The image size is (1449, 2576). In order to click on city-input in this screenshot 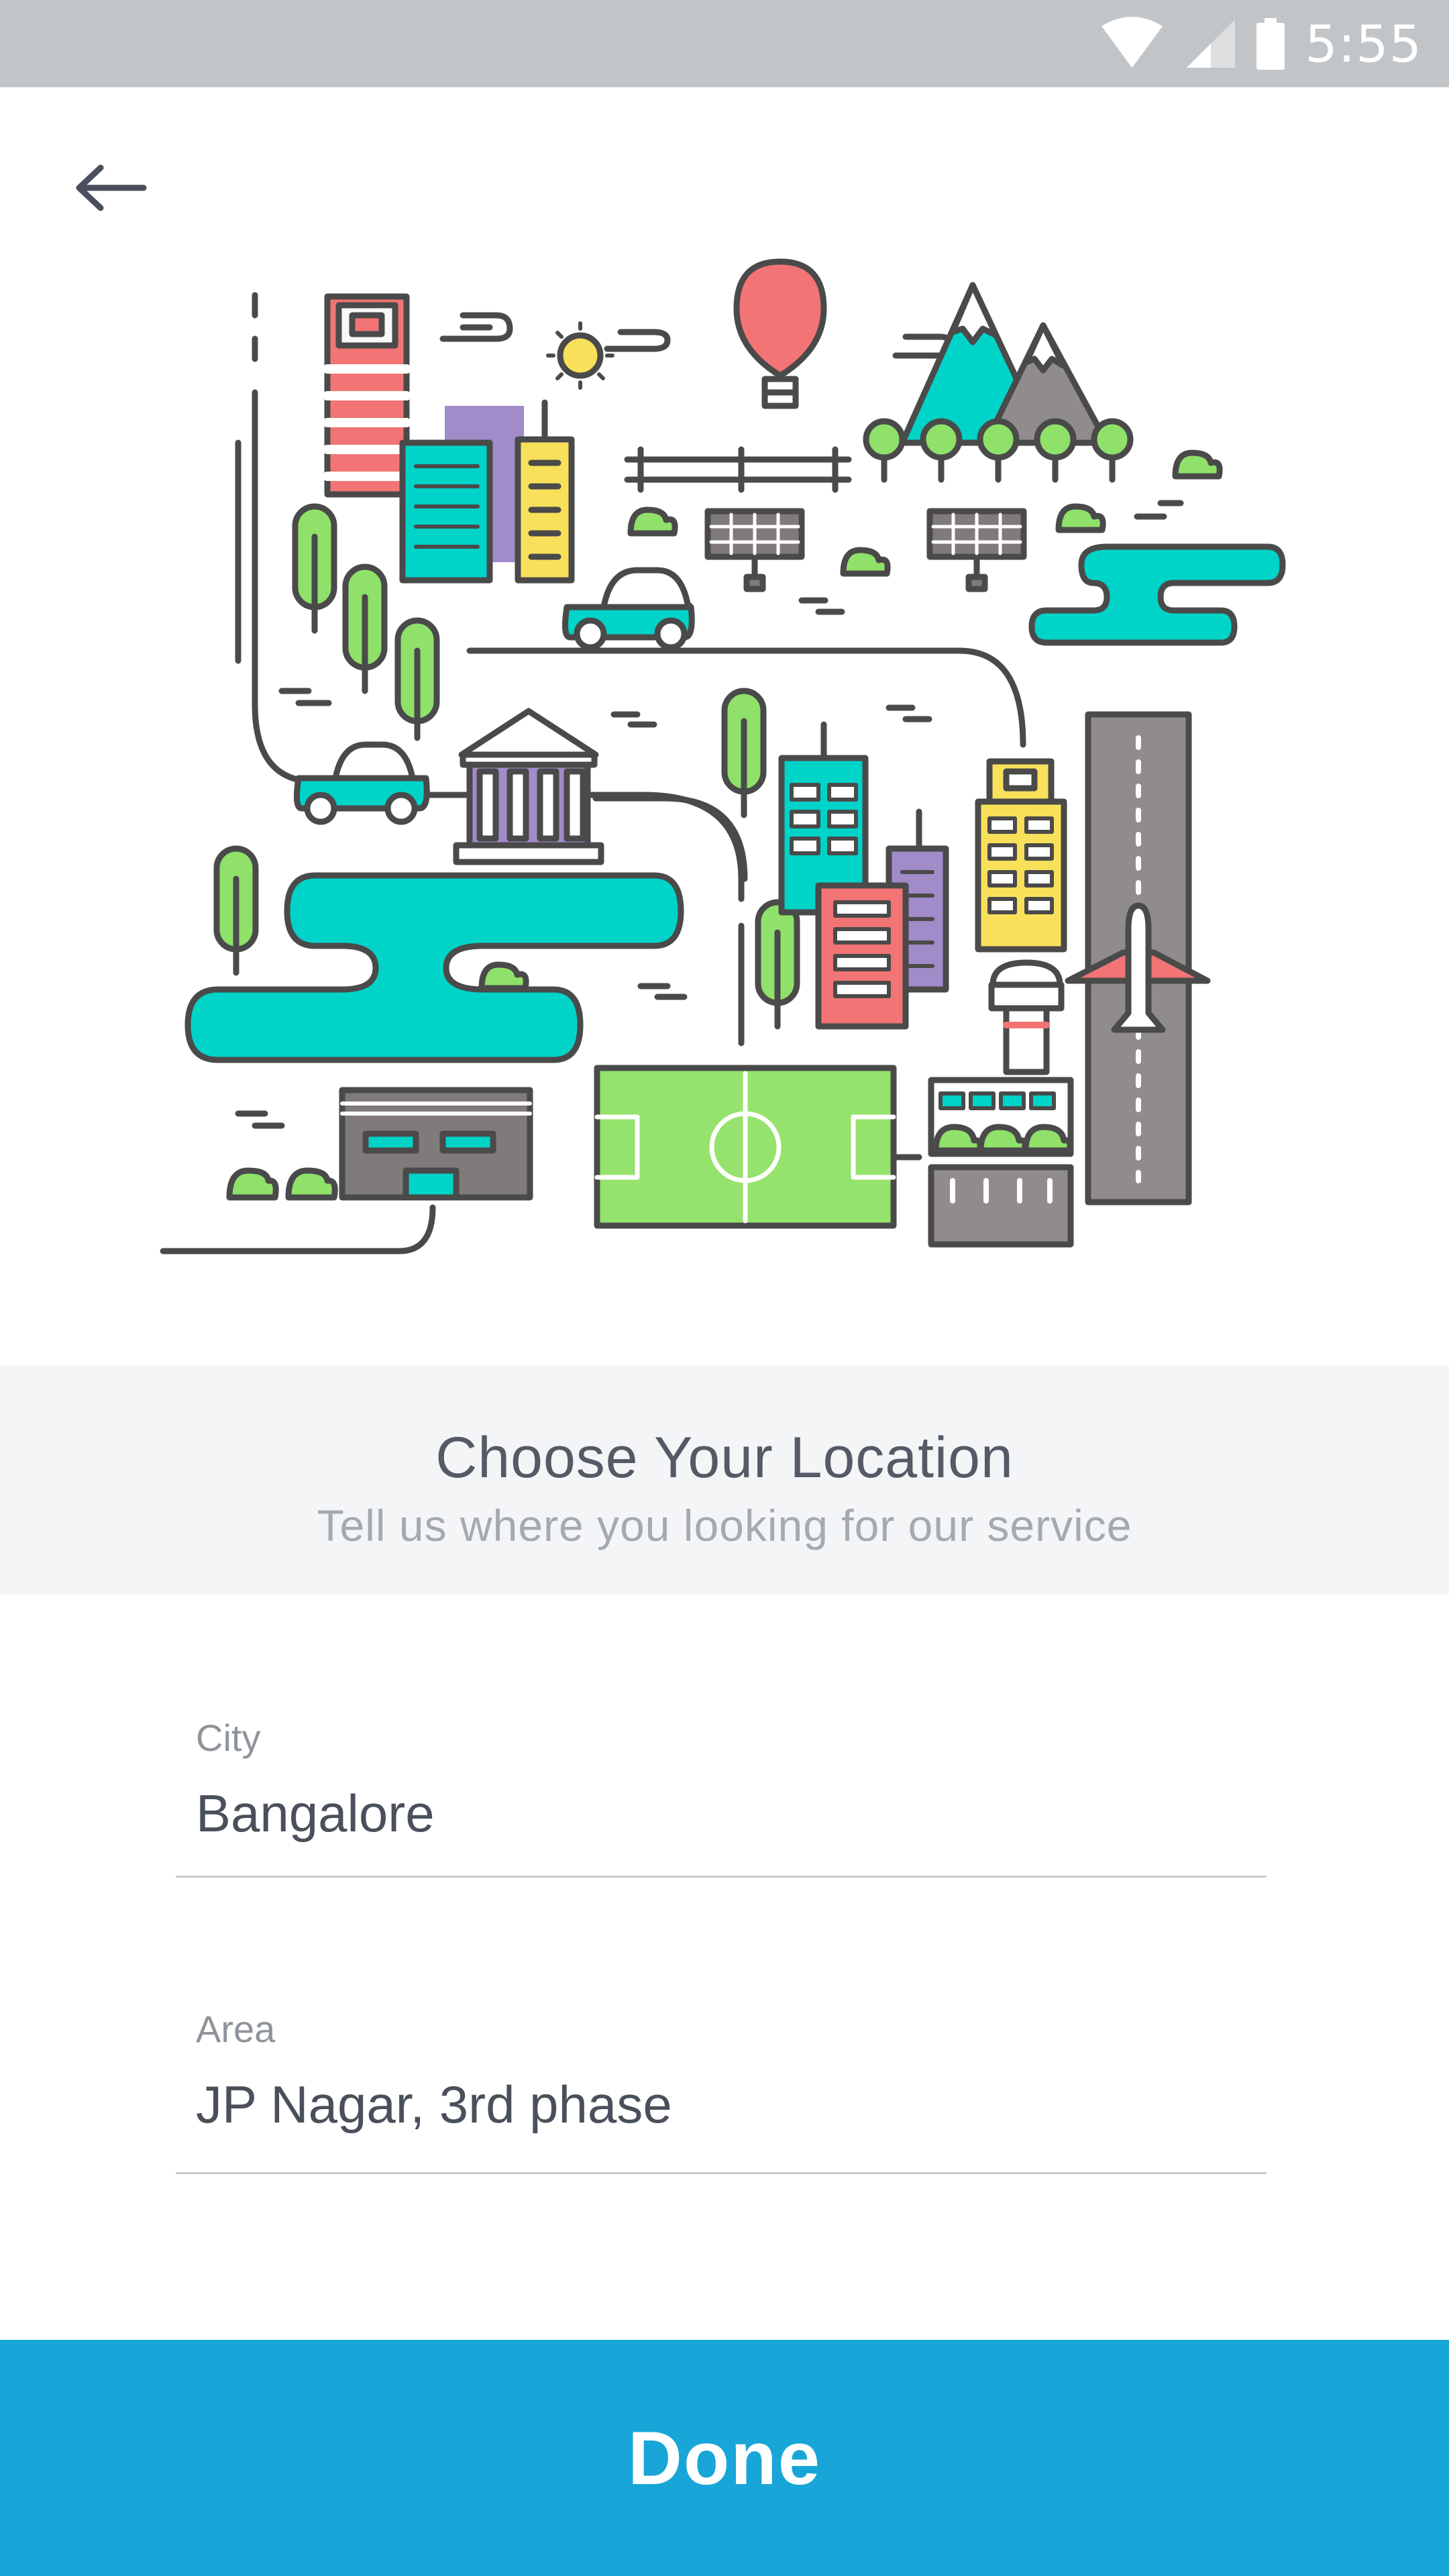, I will do `click(719, 1813)`.